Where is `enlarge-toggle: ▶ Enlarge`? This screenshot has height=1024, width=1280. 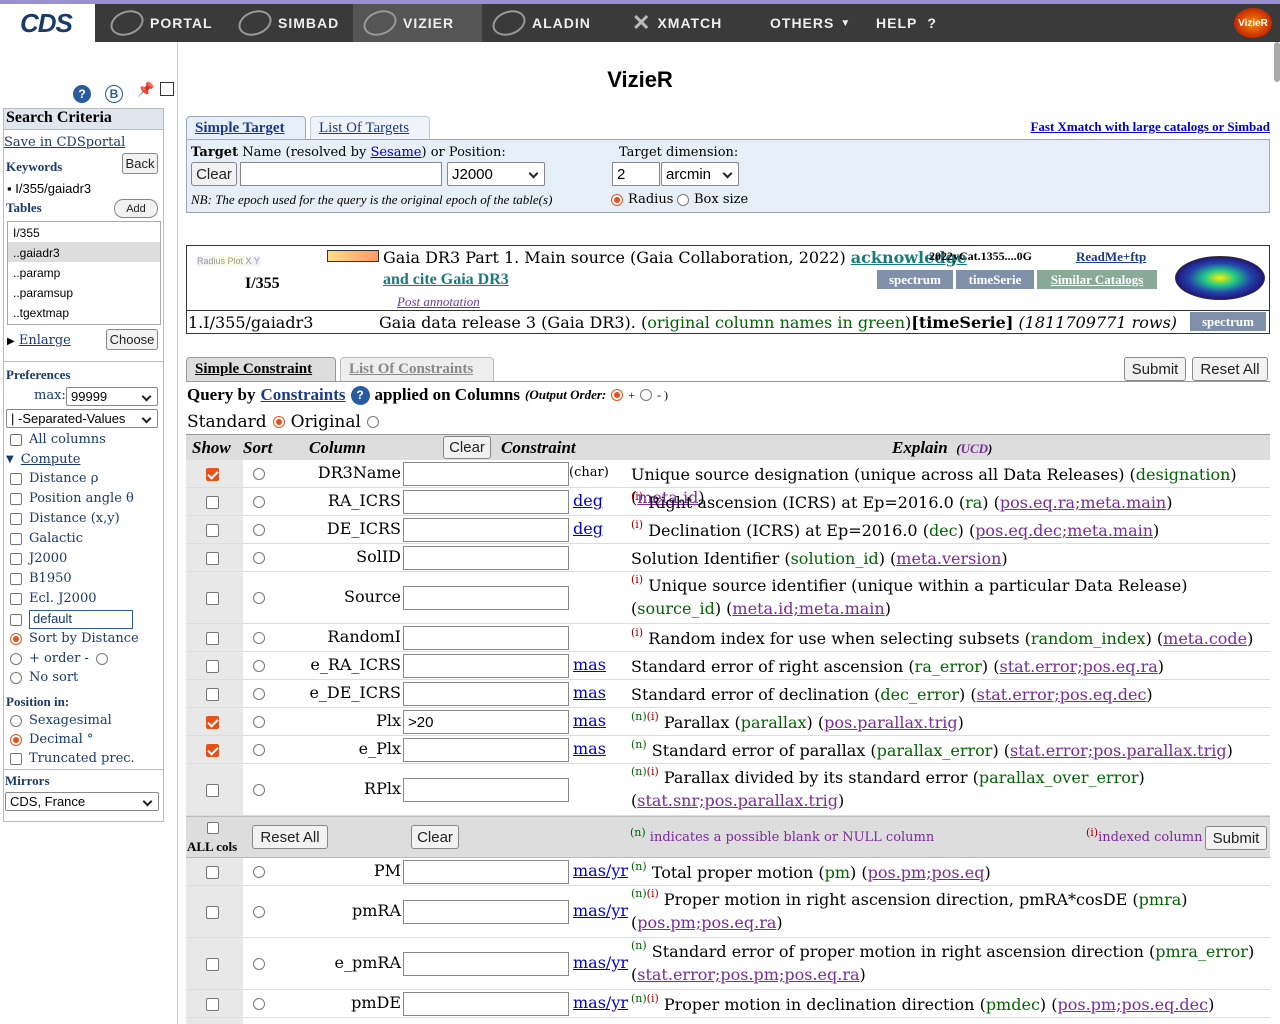
enlarge-toggle: ▶ Enlarge is located at coordinates (39, 340).